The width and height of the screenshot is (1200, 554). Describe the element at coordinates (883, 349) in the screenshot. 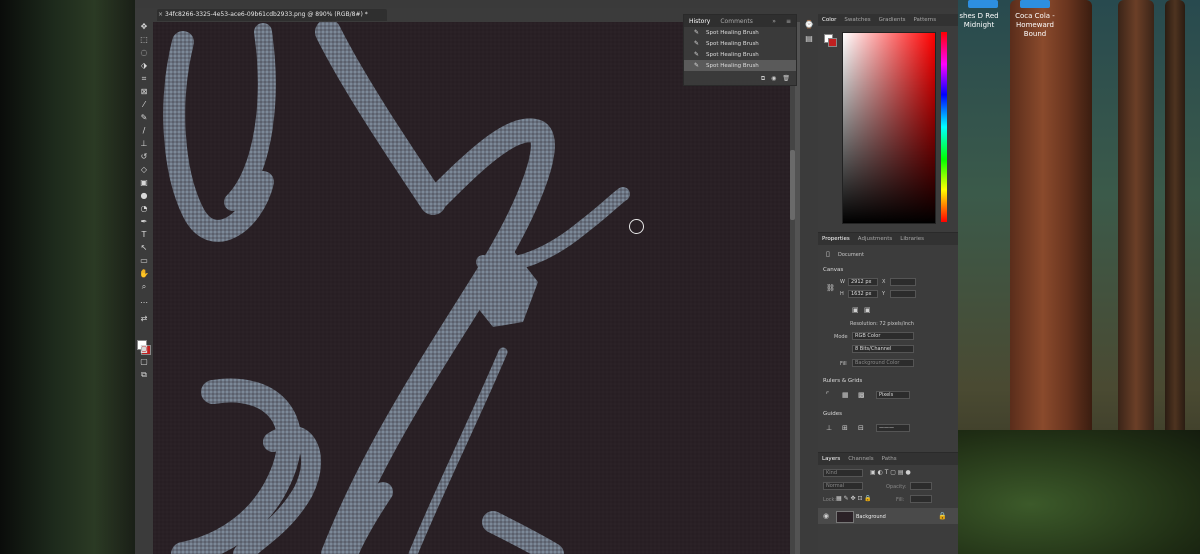

I see `bit-depth-select: 8 Bits/Channel` at that location.